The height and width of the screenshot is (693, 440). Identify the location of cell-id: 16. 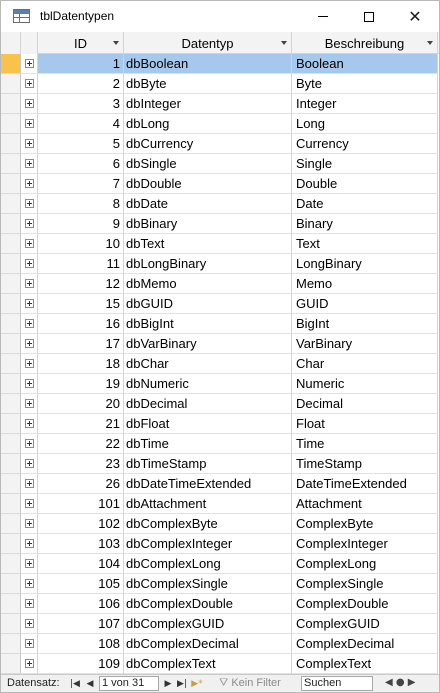
(81, 324).